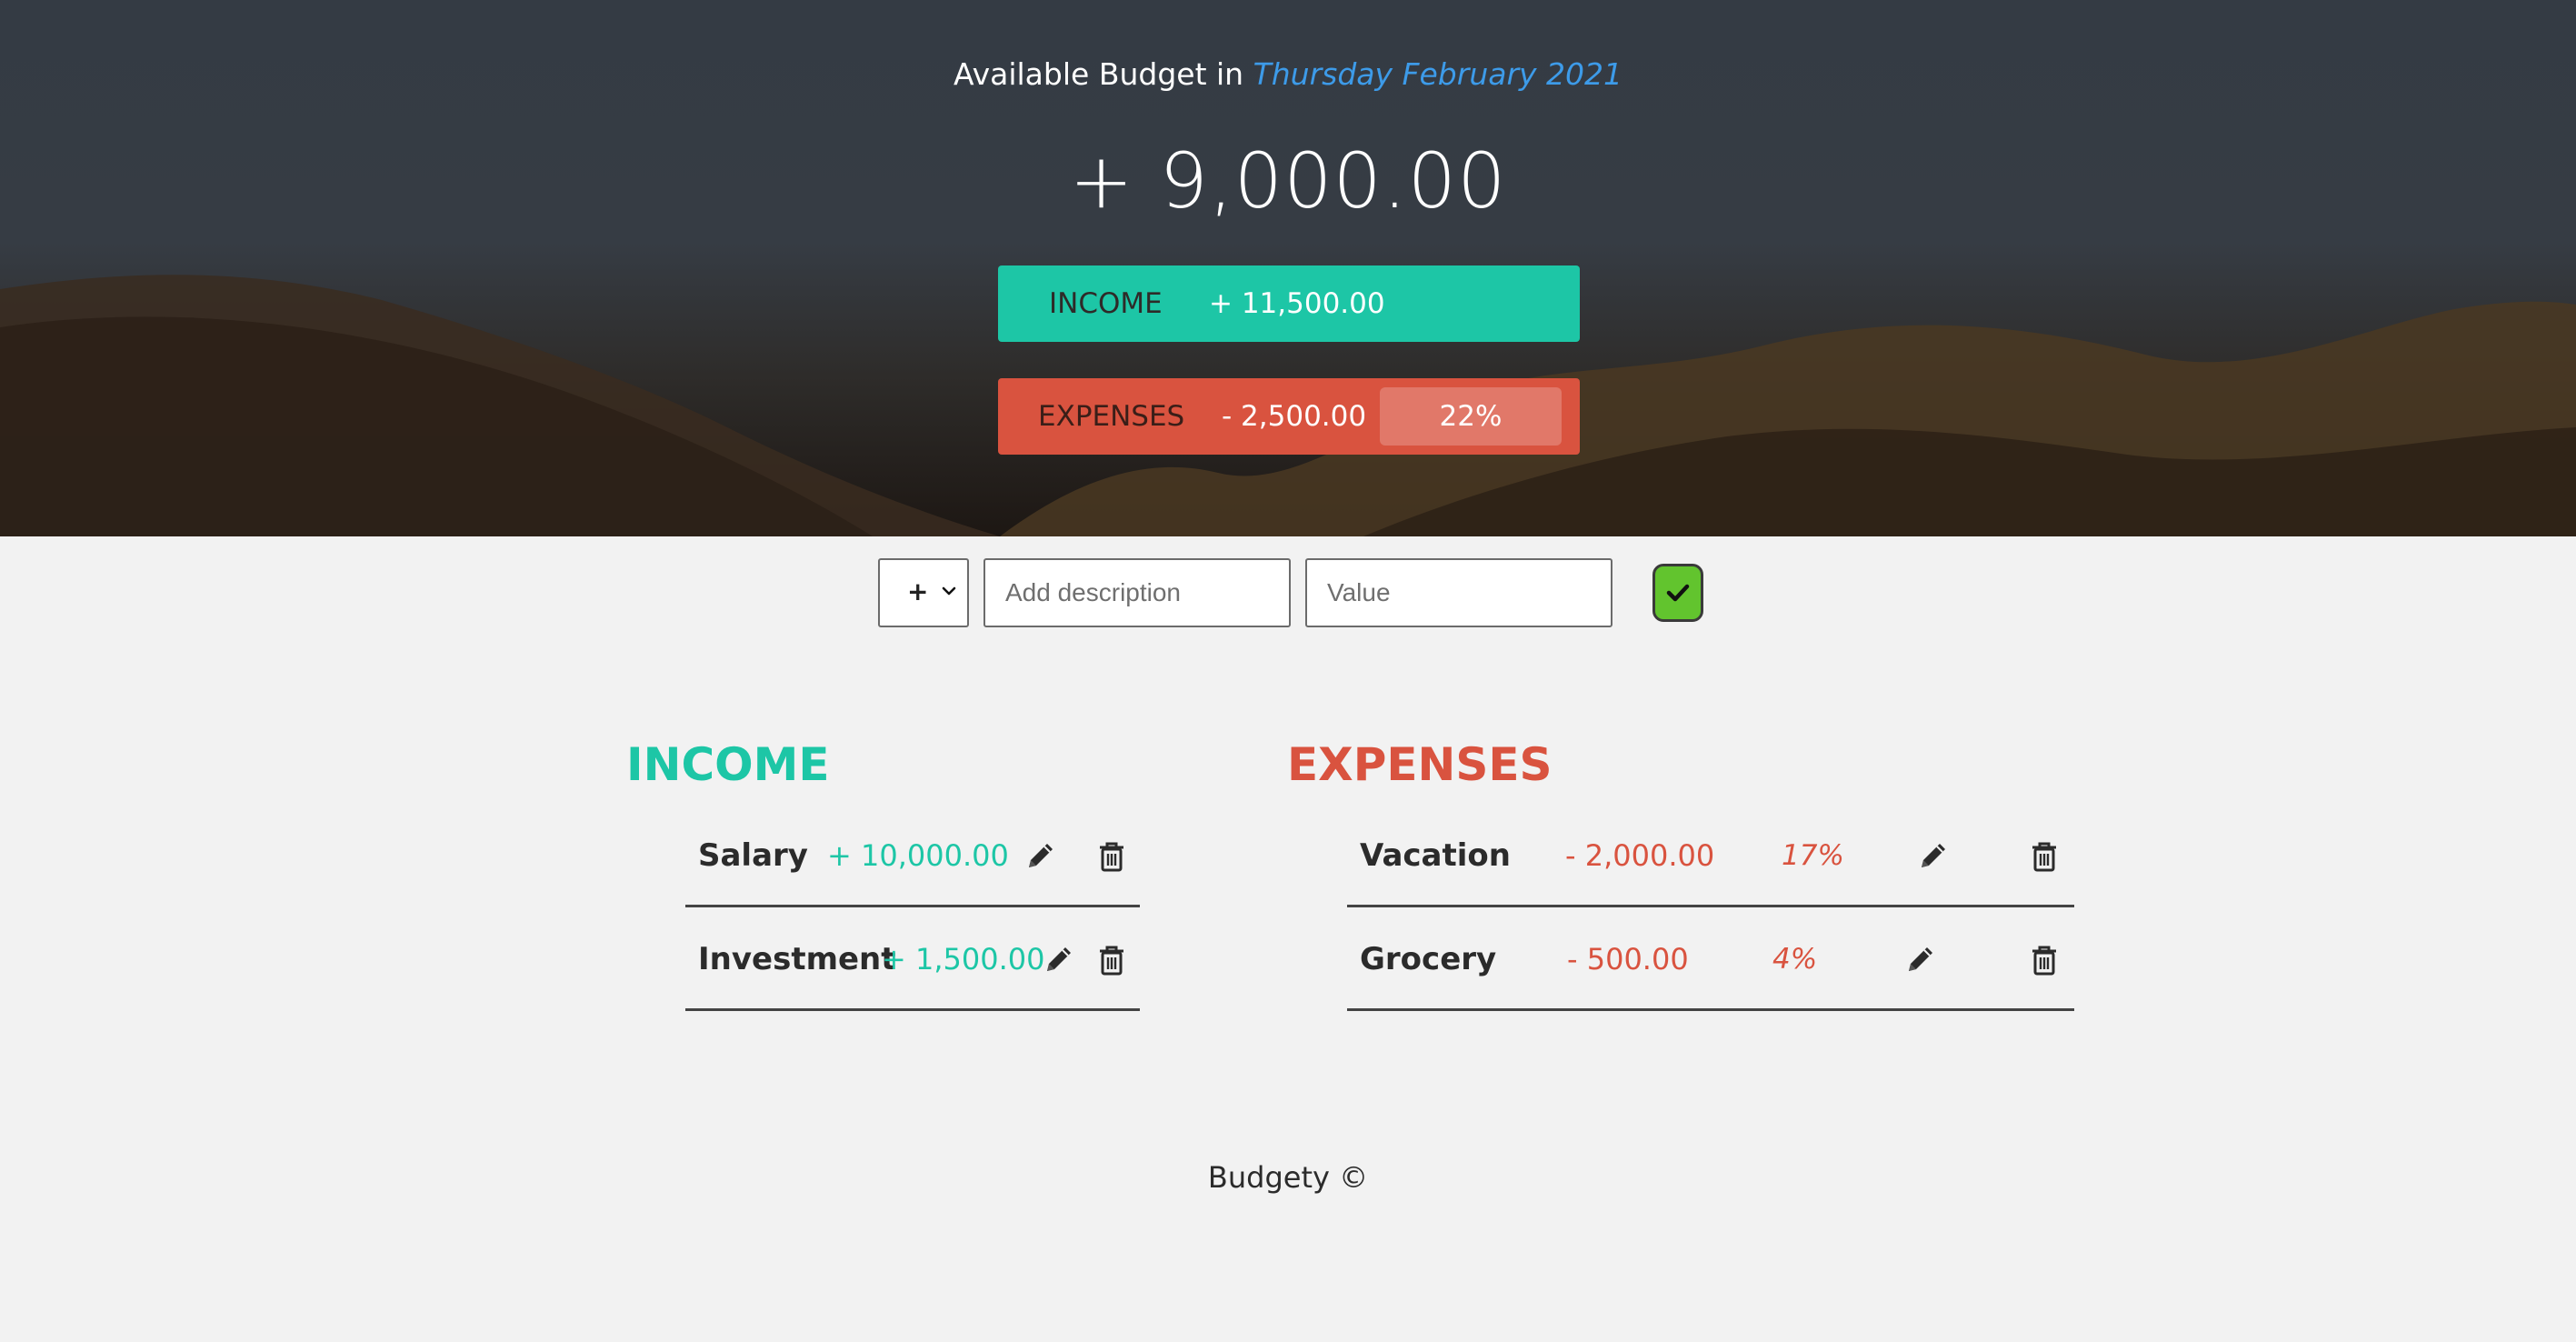 Image resolution: width=2576 pixels, height=1342 pixels. I want to click on available-budget-value: + 9,000.00, so click(1288, 180).